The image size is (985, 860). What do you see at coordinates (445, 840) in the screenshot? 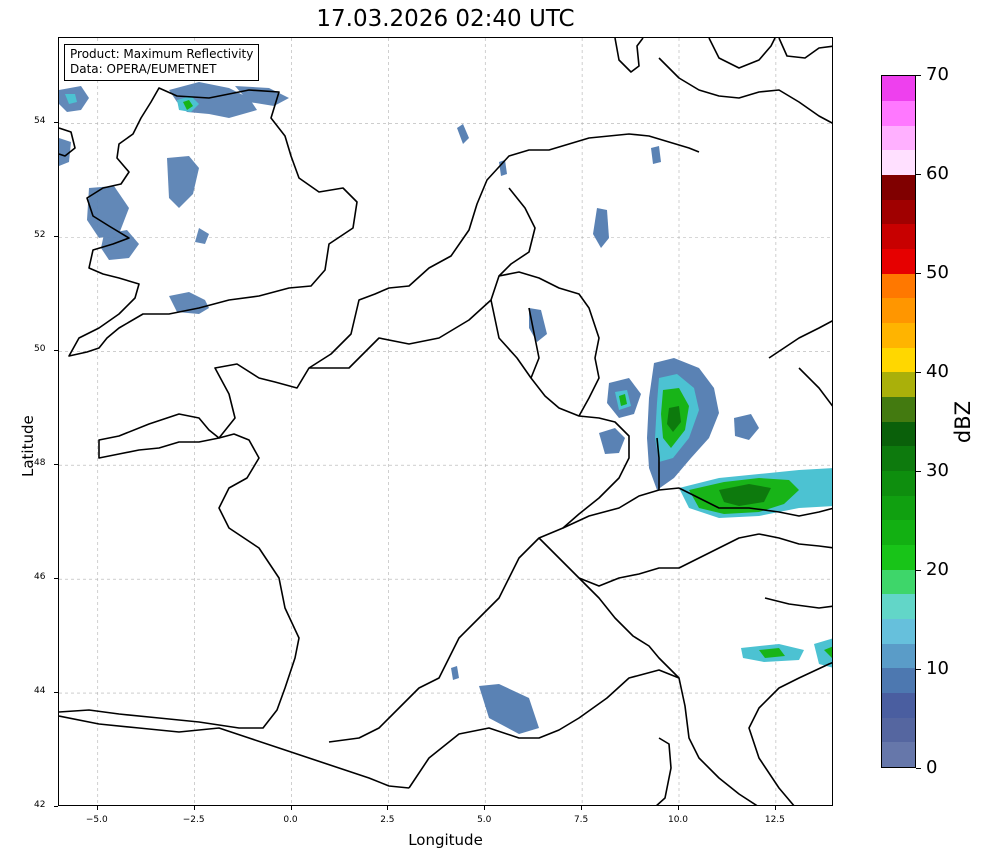
I see `x-axis-label: Longitude` at bounding box center [445, 840].